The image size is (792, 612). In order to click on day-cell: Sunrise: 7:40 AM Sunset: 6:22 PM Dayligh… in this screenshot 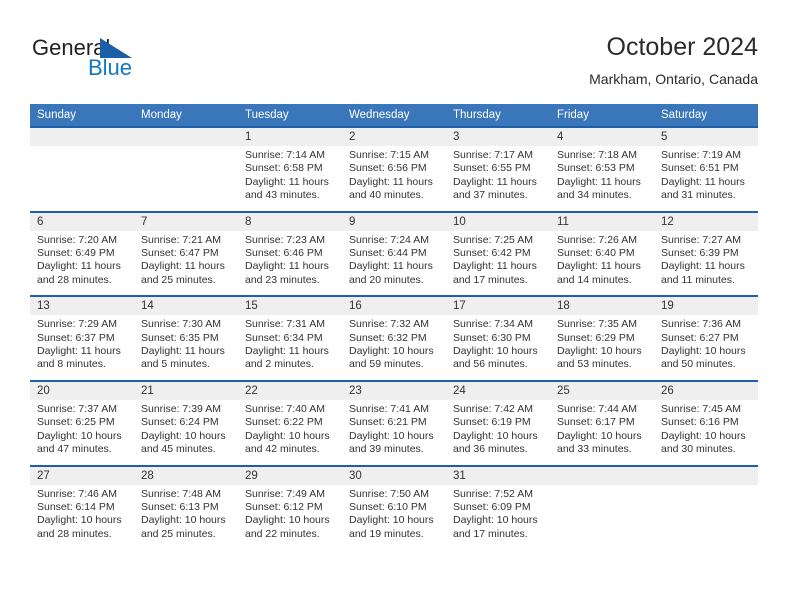, I will do `click(290, 432)`.